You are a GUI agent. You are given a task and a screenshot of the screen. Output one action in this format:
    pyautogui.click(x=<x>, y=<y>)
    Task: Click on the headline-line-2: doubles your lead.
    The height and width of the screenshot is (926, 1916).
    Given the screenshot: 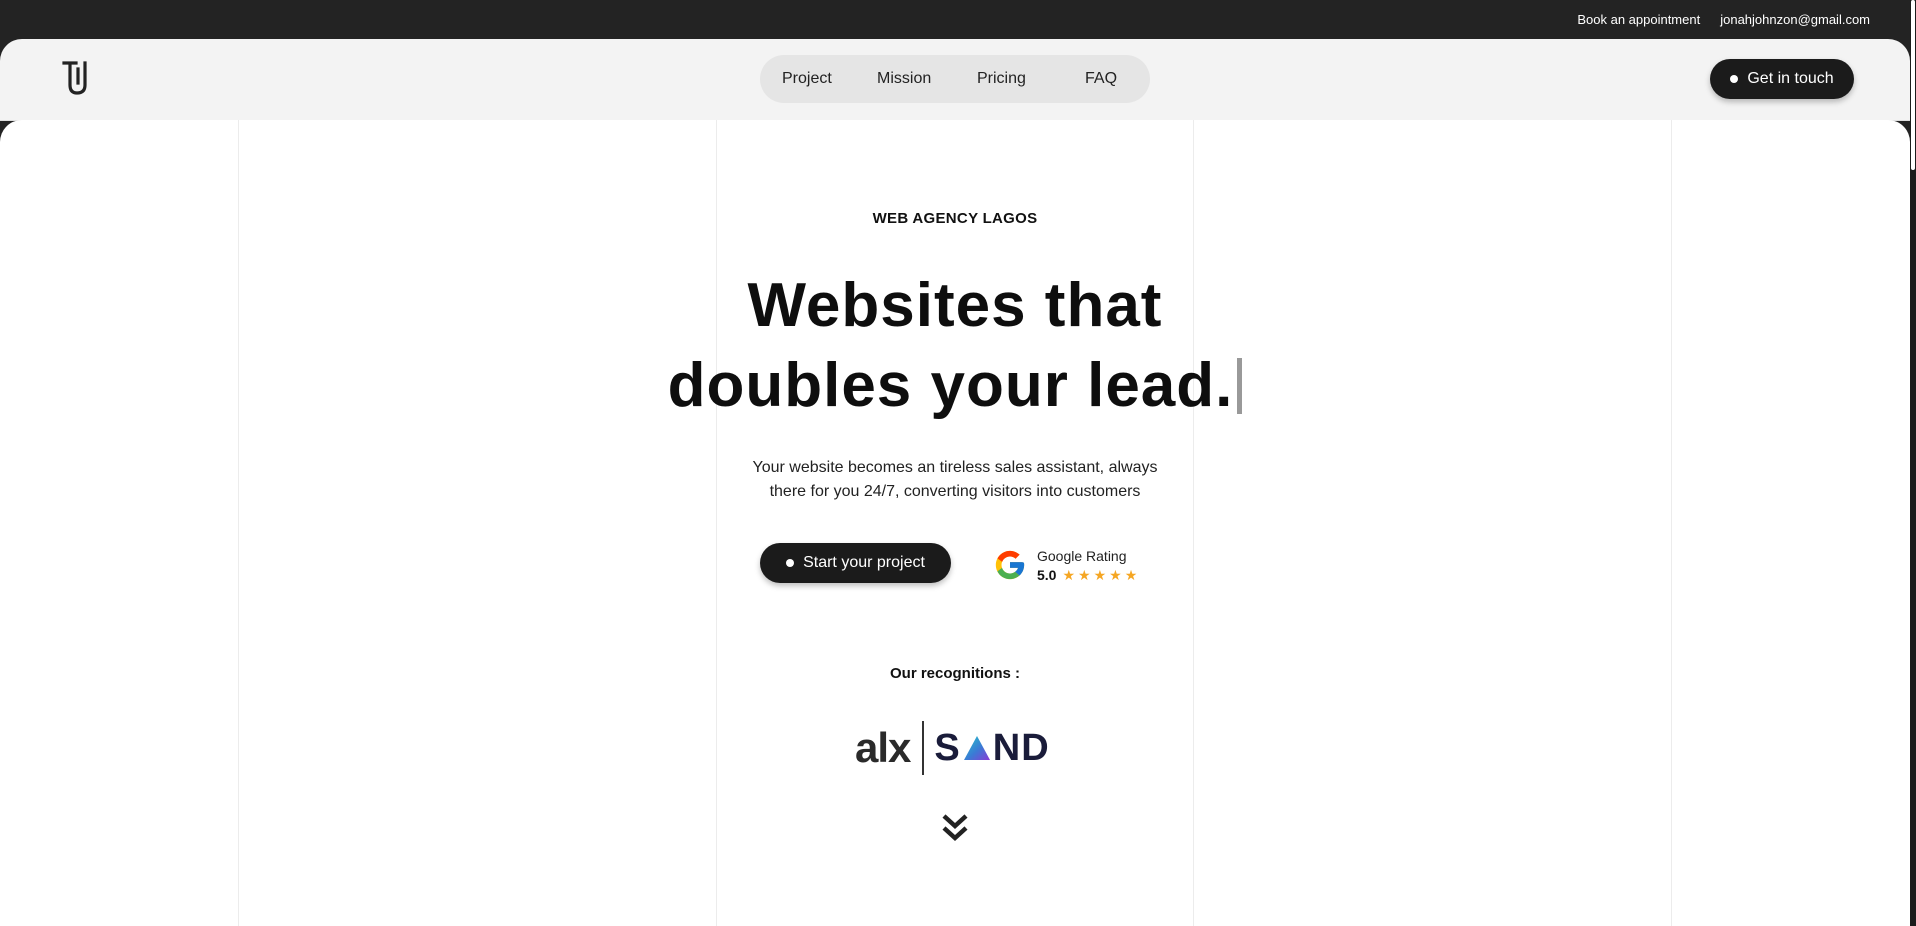 What is the action you would take?
    pyautogui.click(x=955, y=386)
    